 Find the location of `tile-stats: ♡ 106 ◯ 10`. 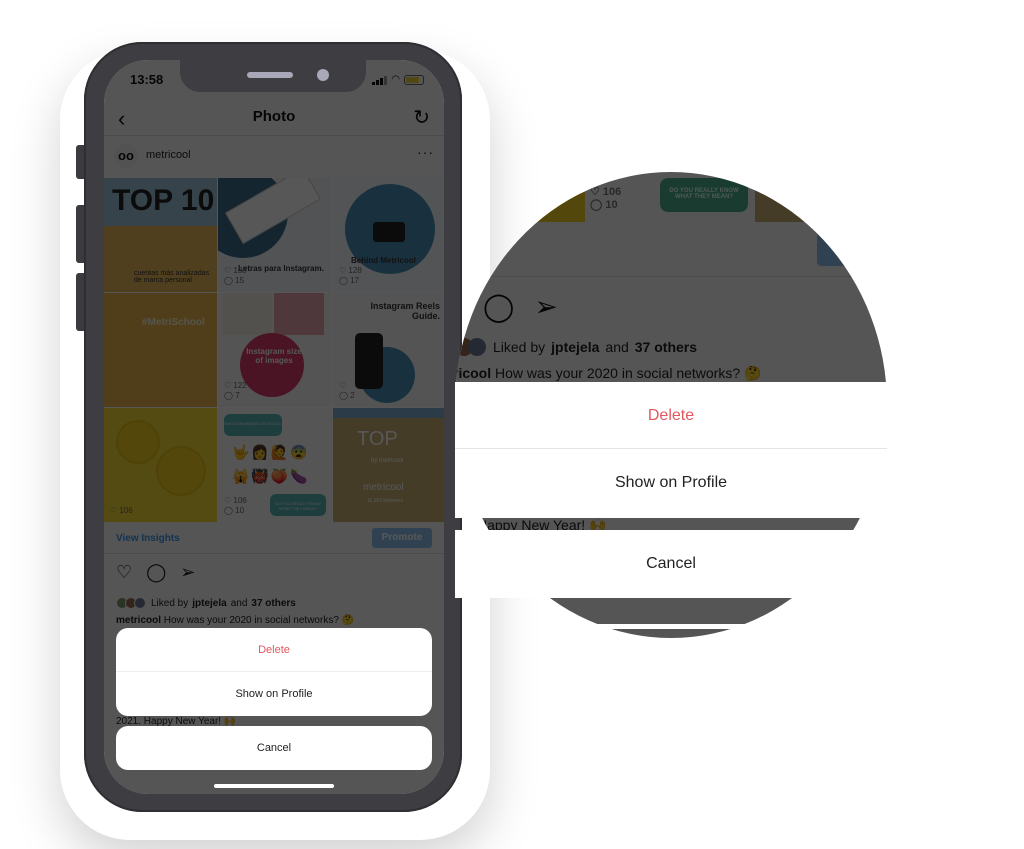

tile-stats: ♡ 106 ◯ 10 is located at coordinates (235, 505).